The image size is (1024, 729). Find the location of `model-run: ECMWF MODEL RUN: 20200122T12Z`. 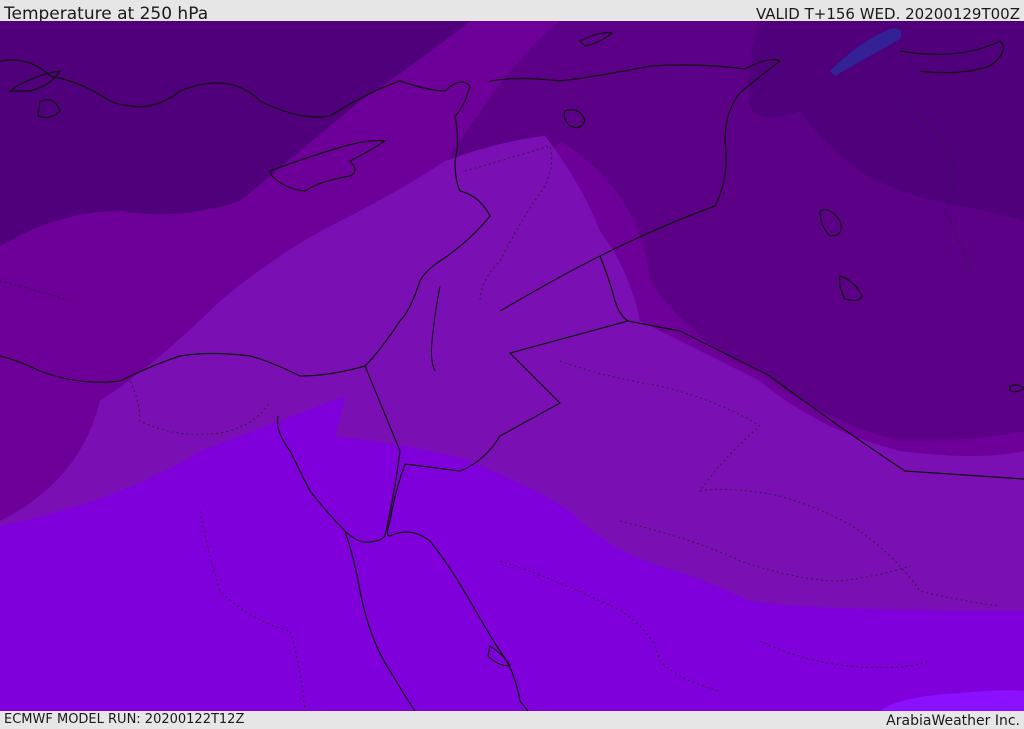

model-run: ECMWF MODEL RUN: 20200122T12Z is located at coordinates (124, 719).